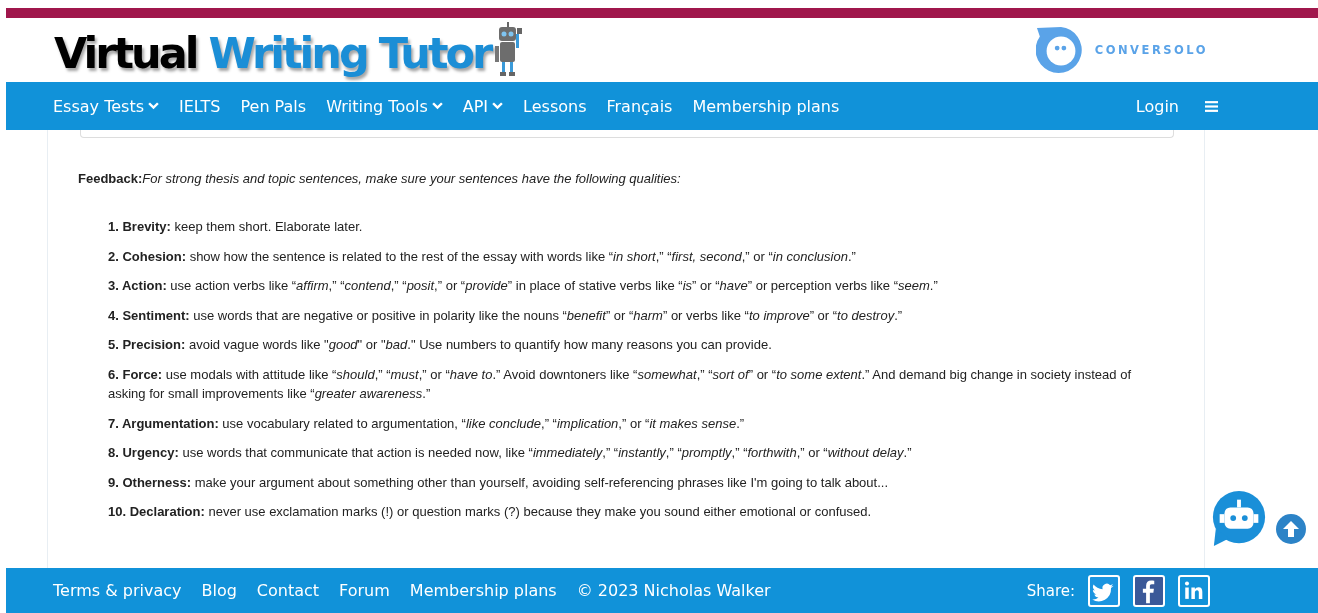 This screenshot has width=1318, height=613. Describe the element at coordinates (639, 106) in the screenshot. I see `nav-link: Français` at that location.